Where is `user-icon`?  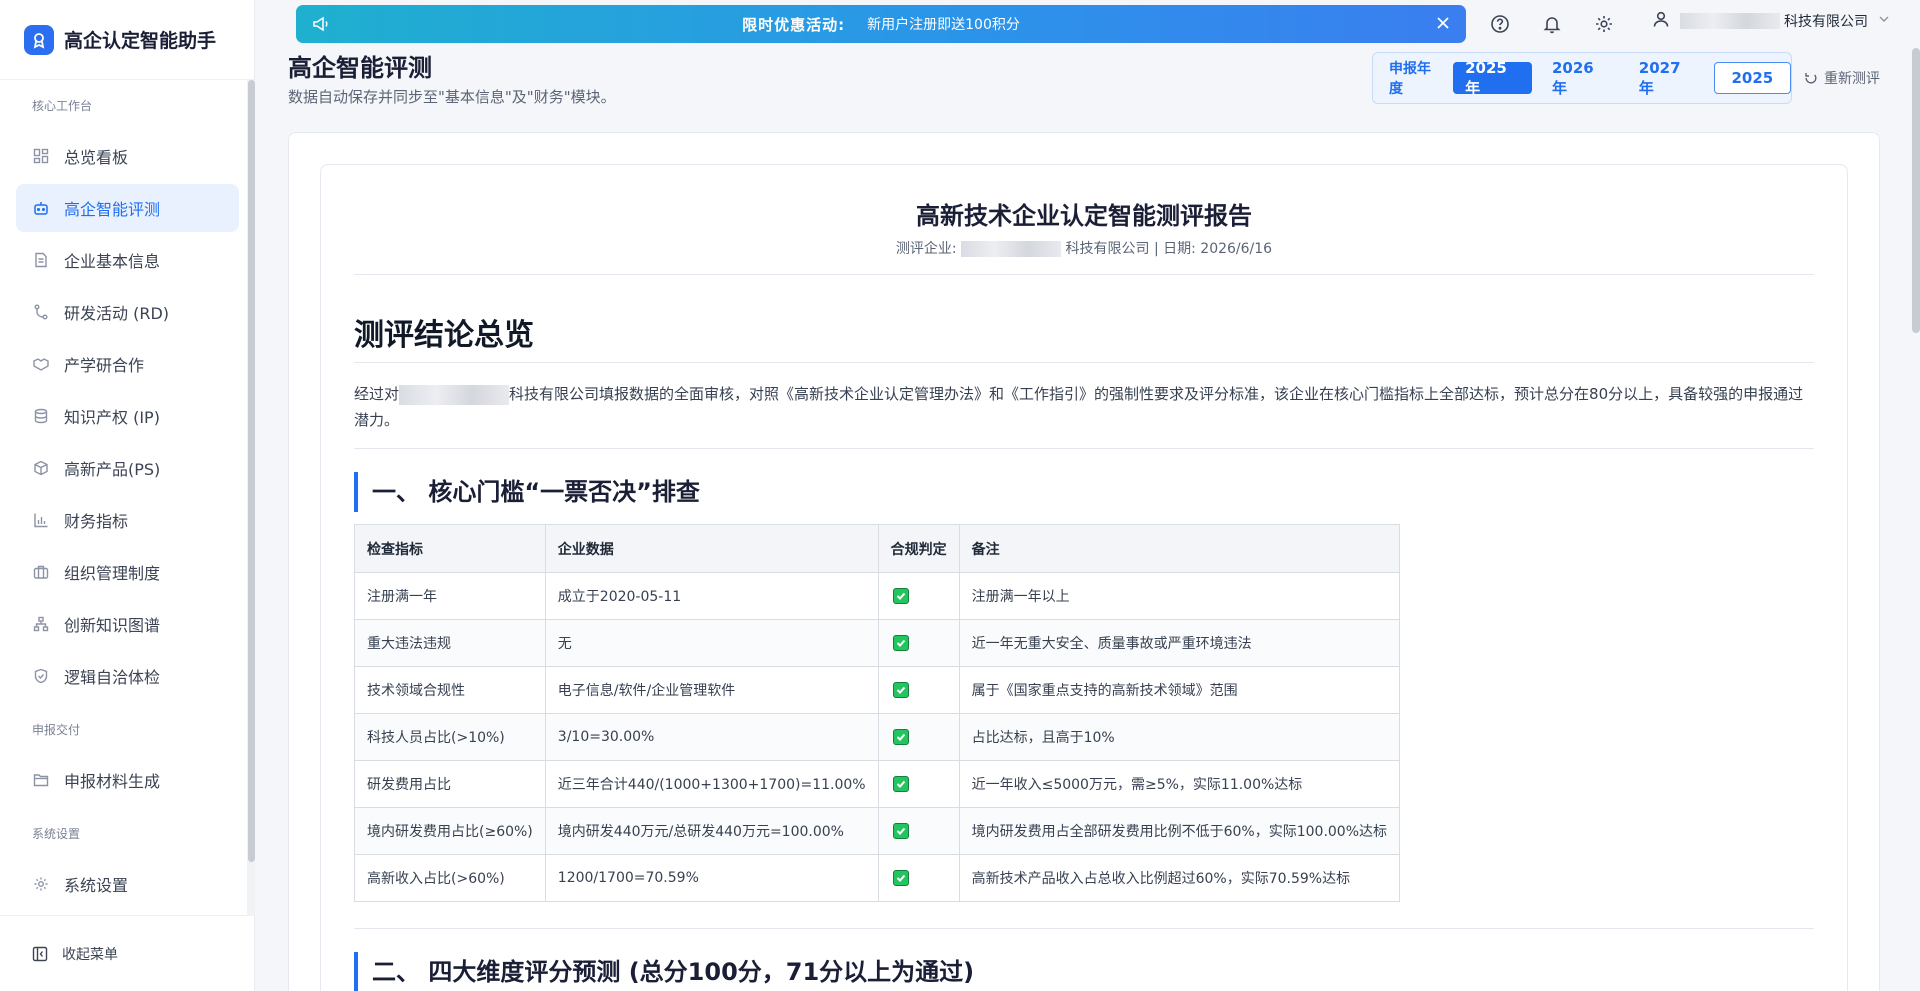 user-icon is located at coordinates (1661, 21).